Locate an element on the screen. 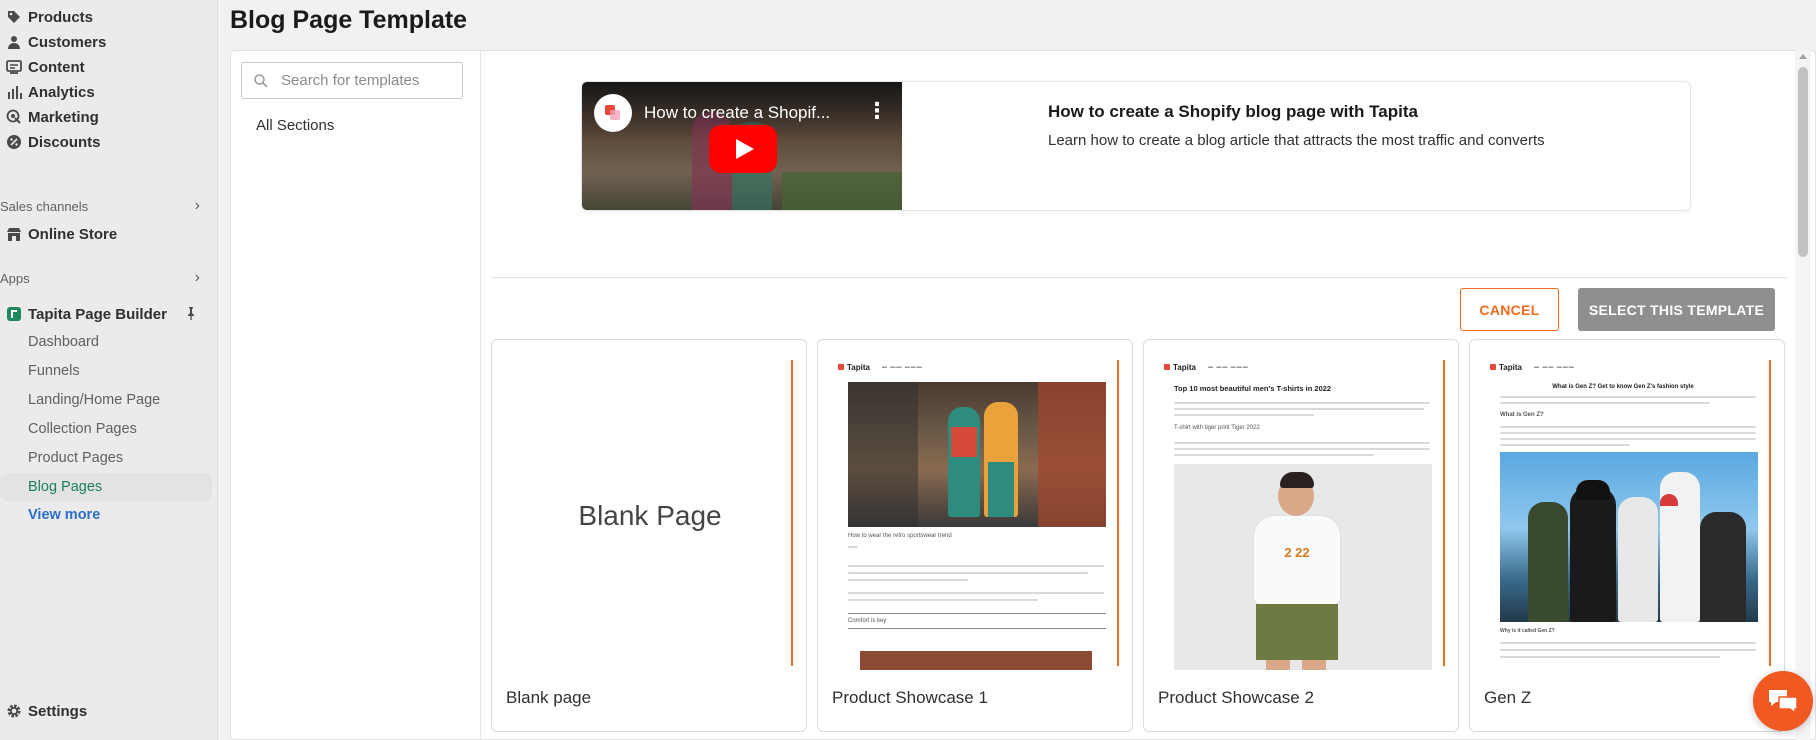 This screenshot has width=1816, height=740. preview-nav: ▬ ▬▬ ▬▬▬ is located at coordinates (1228, 367).